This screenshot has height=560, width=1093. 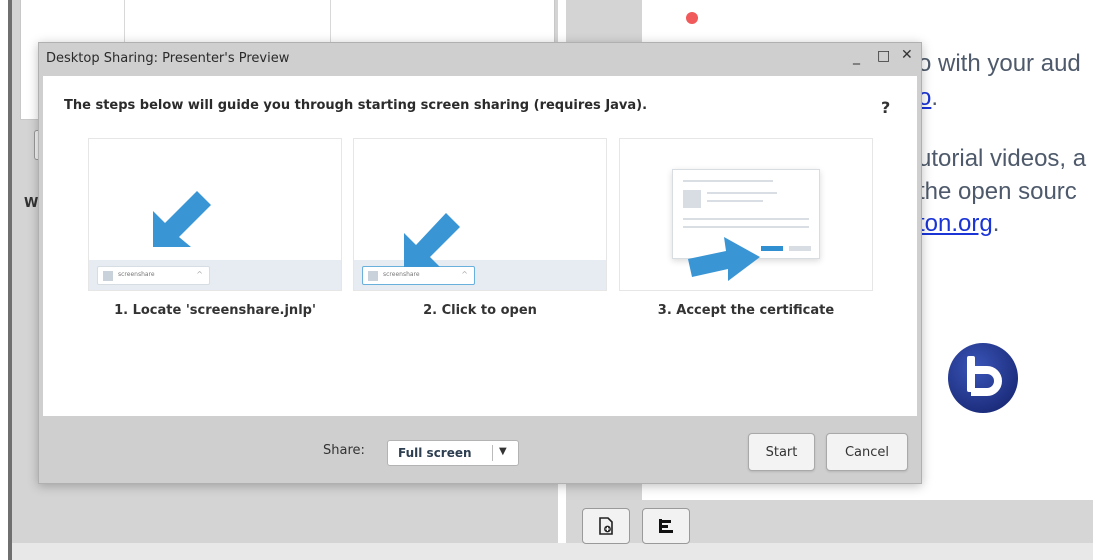 What do you see at coordinates (955, 223) in the screenshot?
I see `website-link: ton.org` at bounding box center [955, 223].